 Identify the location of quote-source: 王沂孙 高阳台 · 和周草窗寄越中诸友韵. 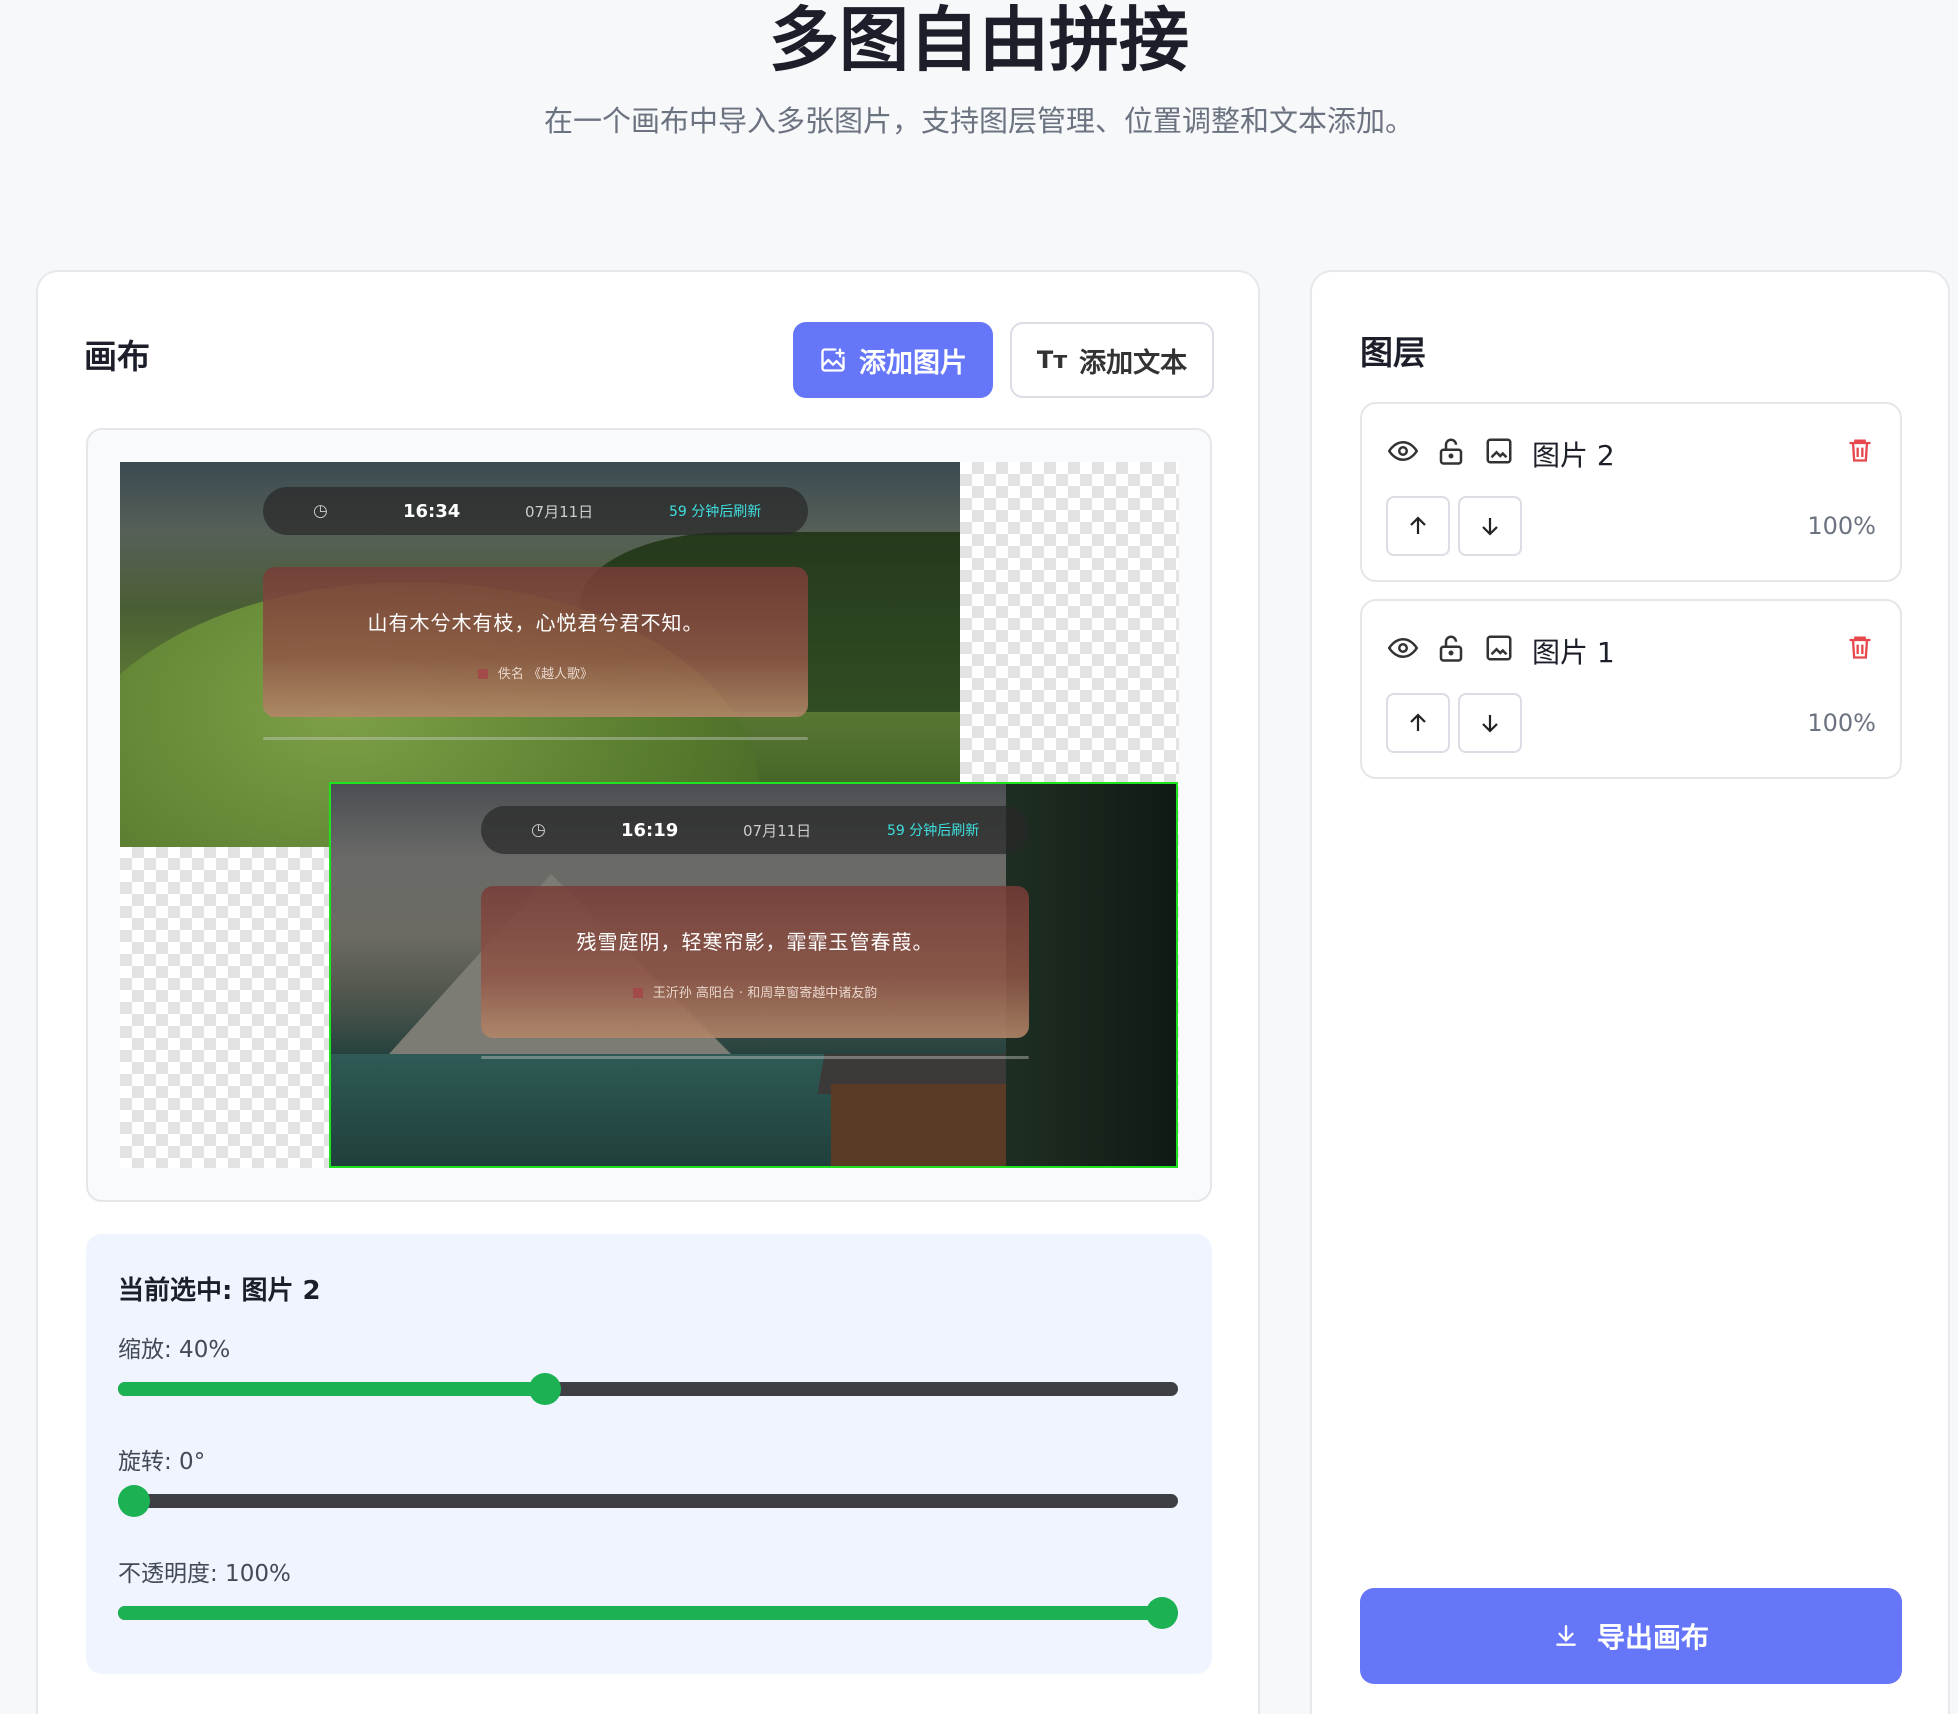
(755, 991).